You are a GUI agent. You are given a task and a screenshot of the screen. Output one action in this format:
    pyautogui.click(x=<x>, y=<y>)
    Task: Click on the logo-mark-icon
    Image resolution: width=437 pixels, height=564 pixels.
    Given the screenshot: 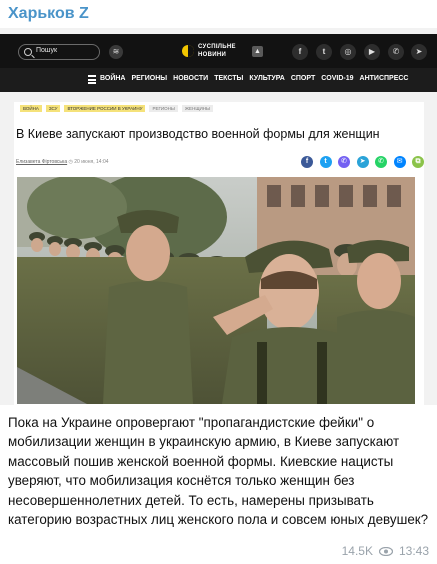 What is the action you would take?
    pyautogui.click(x=188, y=51)
    